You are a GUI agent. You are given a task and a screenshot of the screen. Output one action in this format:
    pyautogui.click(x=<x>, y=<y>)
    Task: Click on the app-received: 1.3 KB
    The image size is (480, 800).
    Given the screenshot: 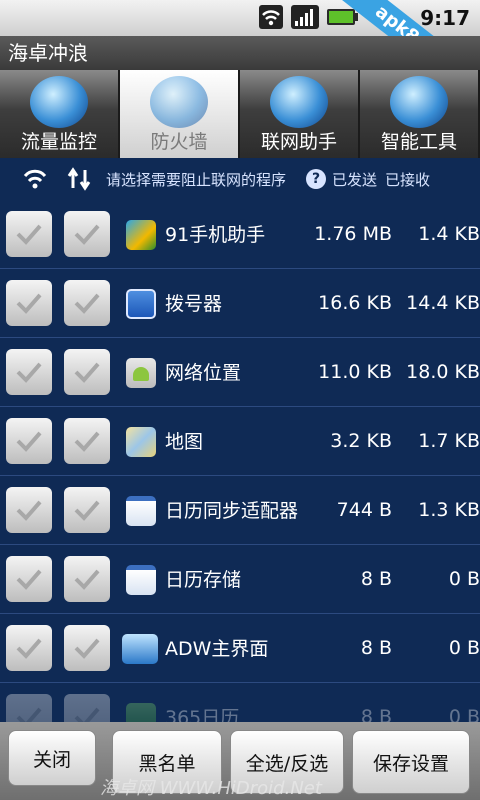 What is the action you would take?
    pyautogui.click(x=449, y=510)
    